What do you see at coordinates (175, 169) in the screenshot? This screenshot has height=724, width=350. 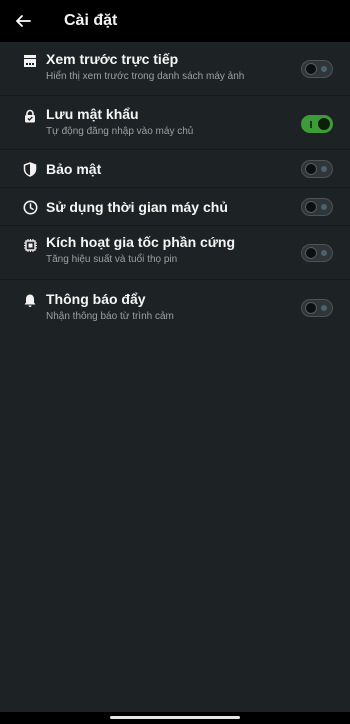 I see `setting-row-security: Bảo mật` at bounding box center [175, 169].